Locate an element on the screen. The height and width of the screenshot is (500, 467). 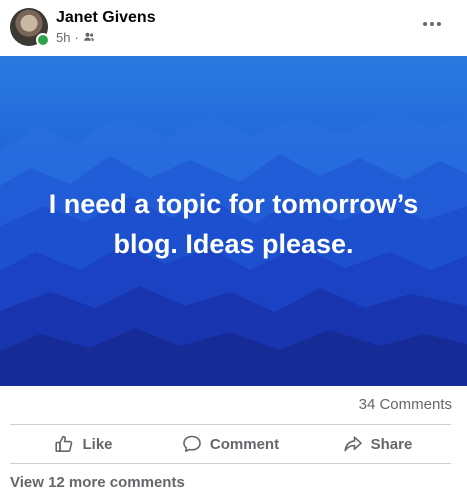
post-header: Janet Givens 5h · is located at coordinates (233, 28).